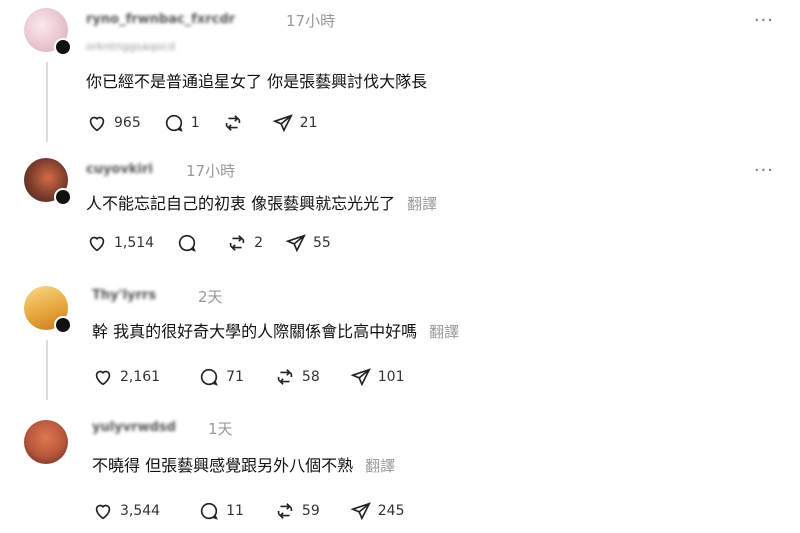  I want to click on share-button: 21, so click(295, 123).